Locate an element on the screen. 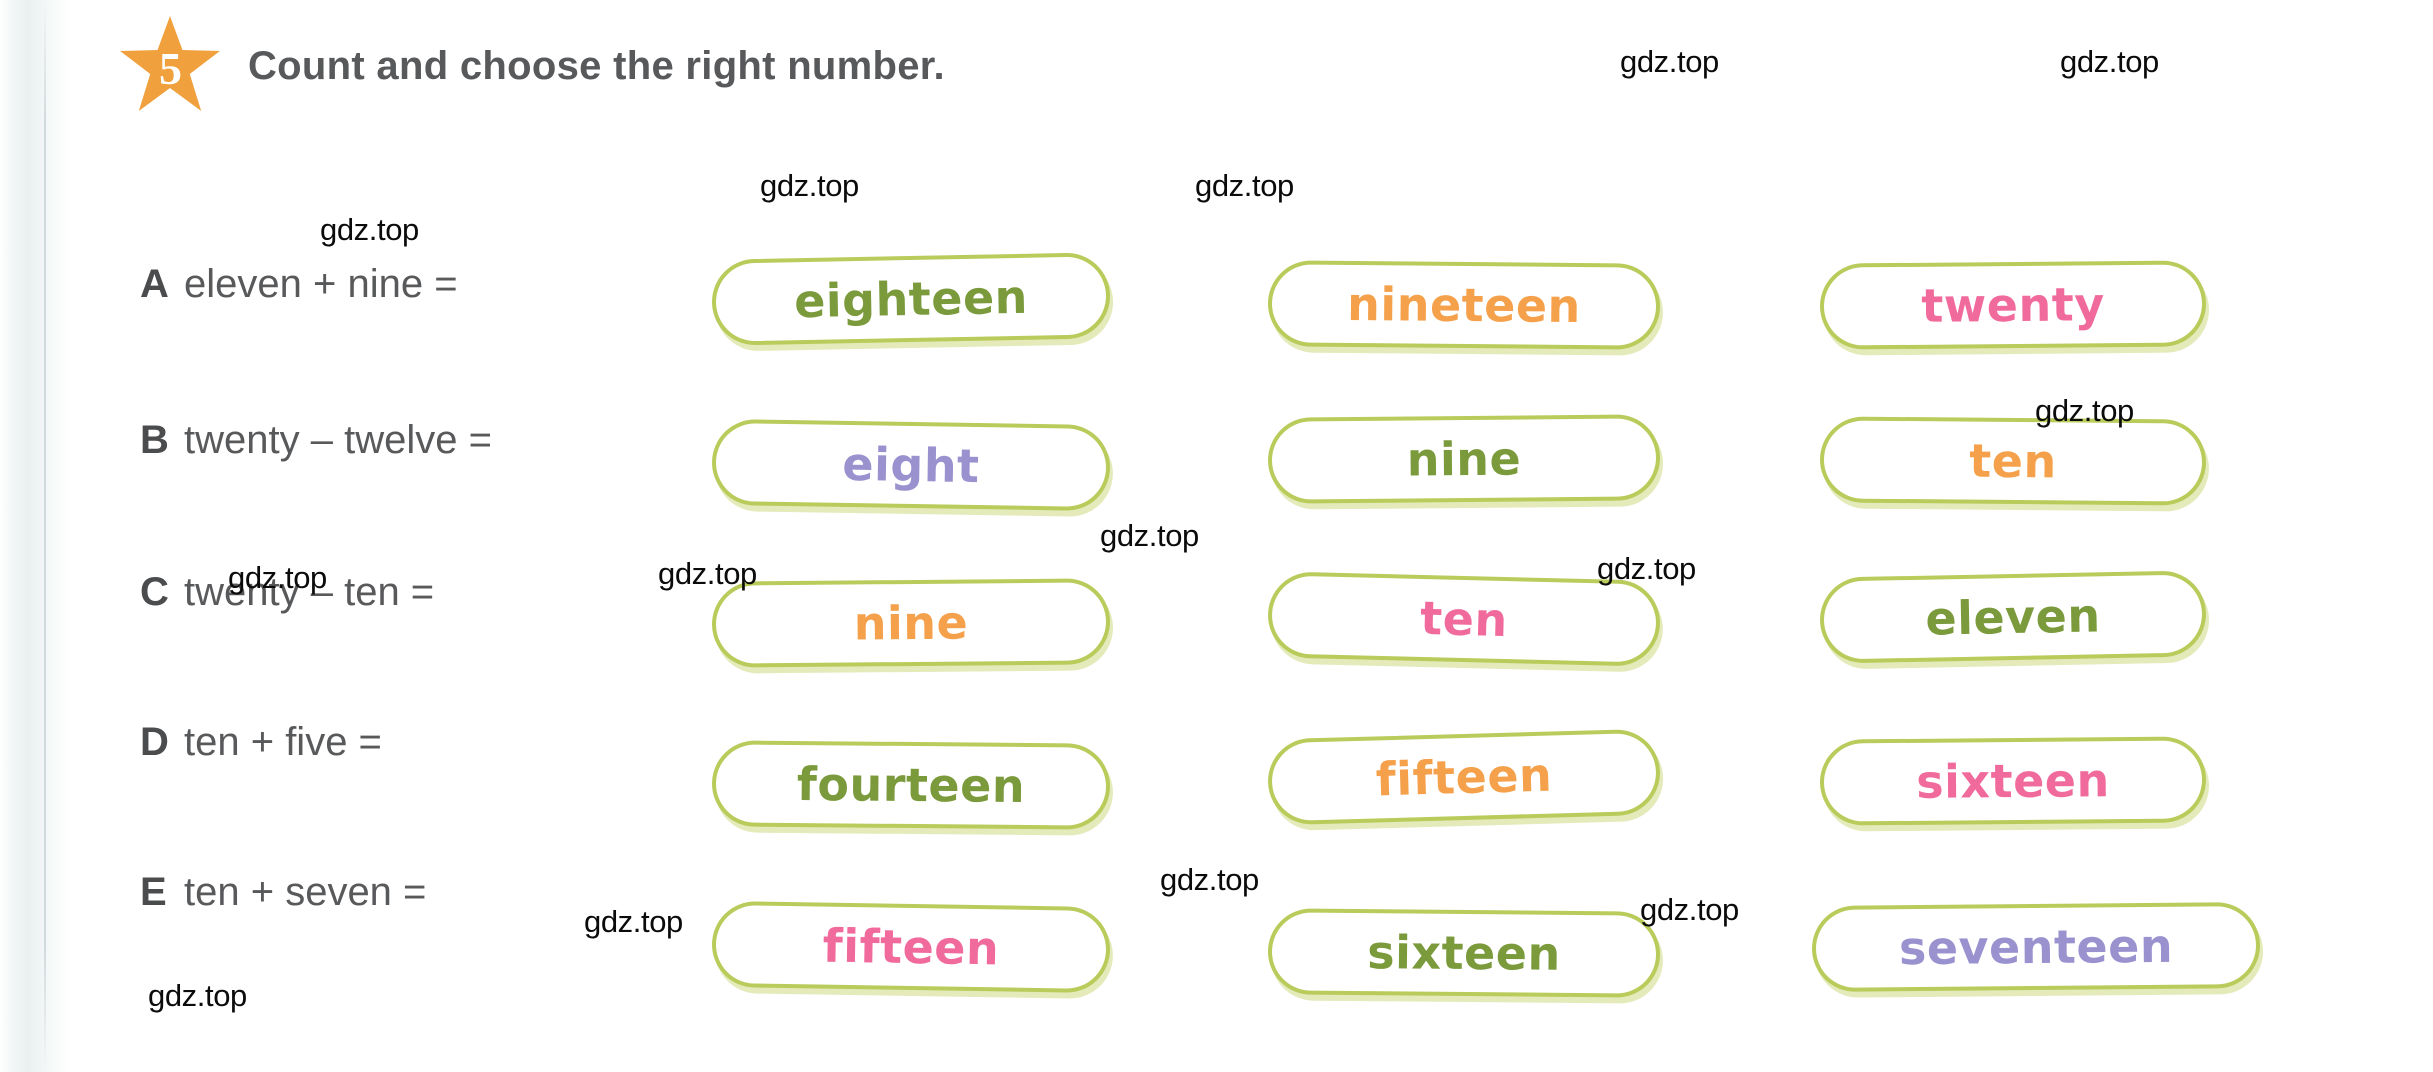 The width and height of the screenshot is (2433, 1072). equation-d: D ten + five = is located at coordinates (261, 755).